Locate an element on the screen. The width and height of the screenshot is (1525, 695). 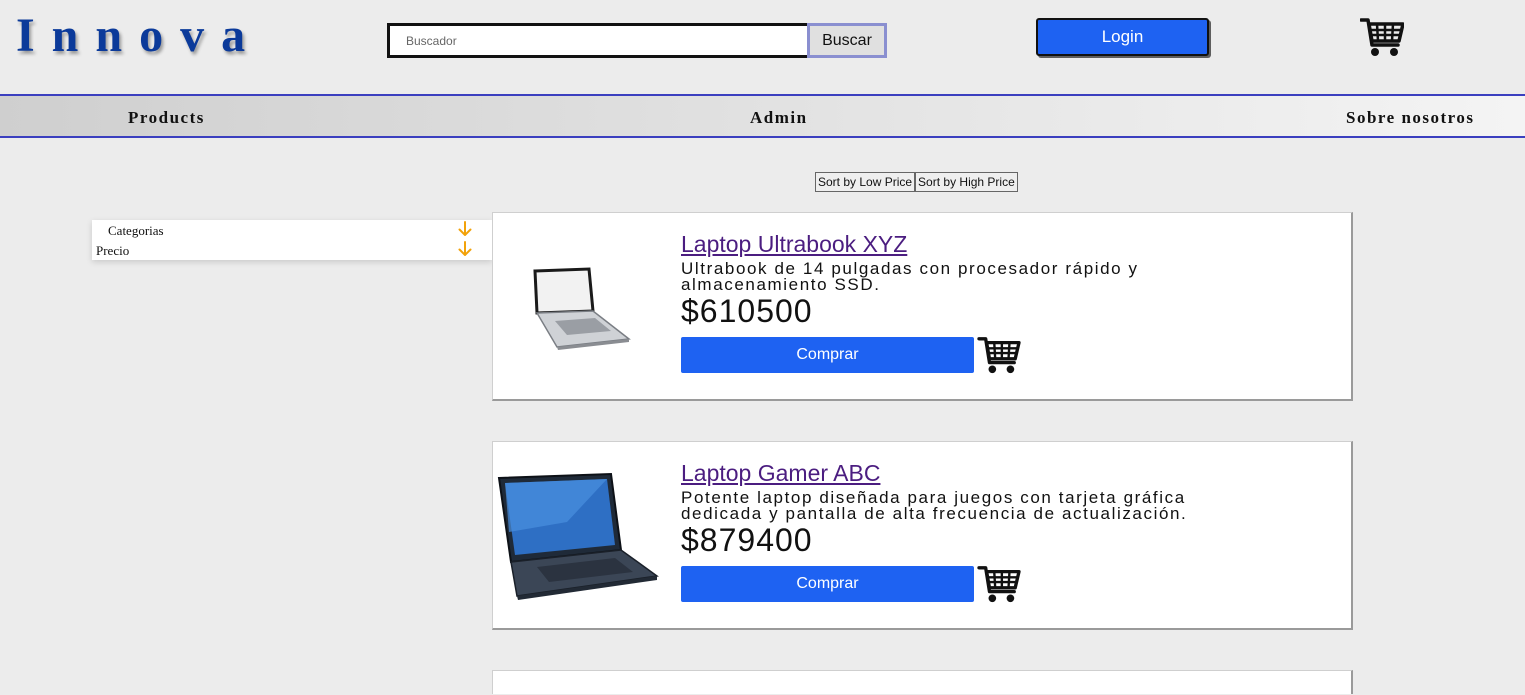
sort-high-price-button: Sort by High Price is located at coordinates (966, 182).